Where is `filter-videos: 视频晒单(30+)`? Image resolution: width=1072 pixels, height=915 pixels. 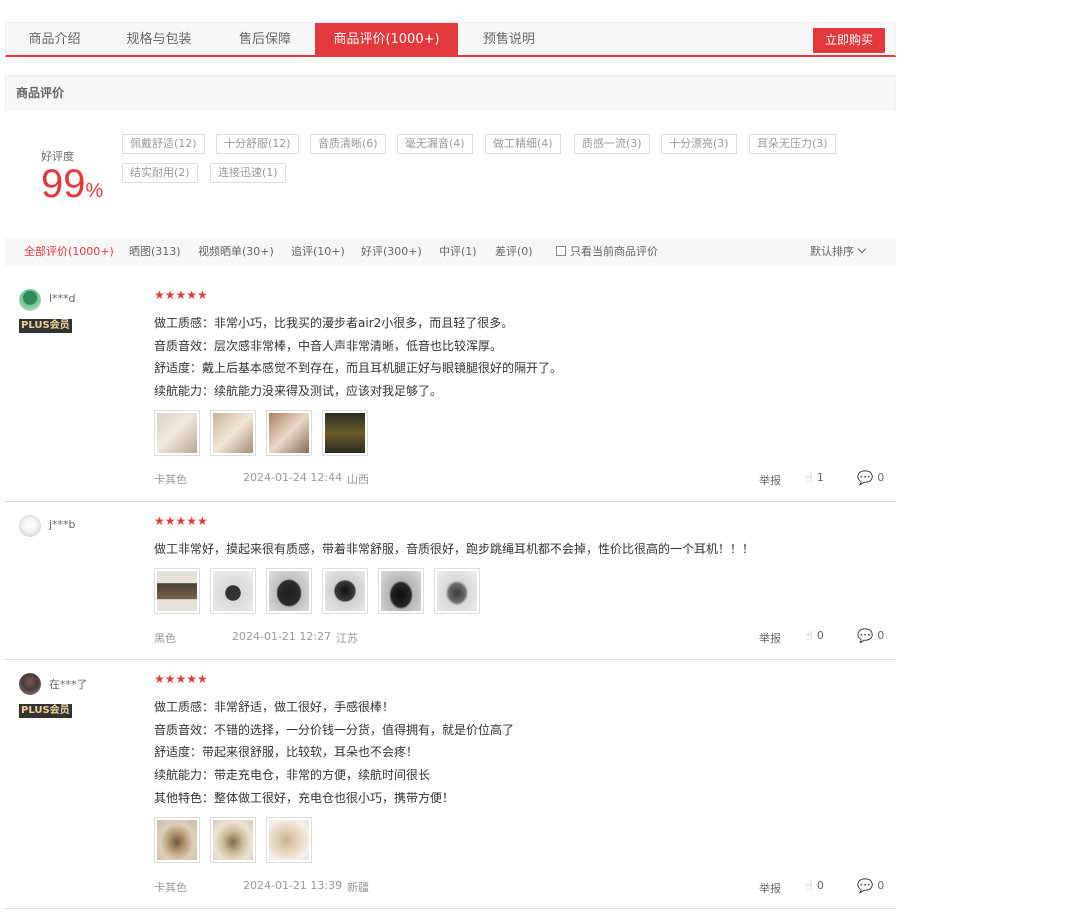
filter-videos: 视频晒单(30+) is located at coordinates (236, 252).